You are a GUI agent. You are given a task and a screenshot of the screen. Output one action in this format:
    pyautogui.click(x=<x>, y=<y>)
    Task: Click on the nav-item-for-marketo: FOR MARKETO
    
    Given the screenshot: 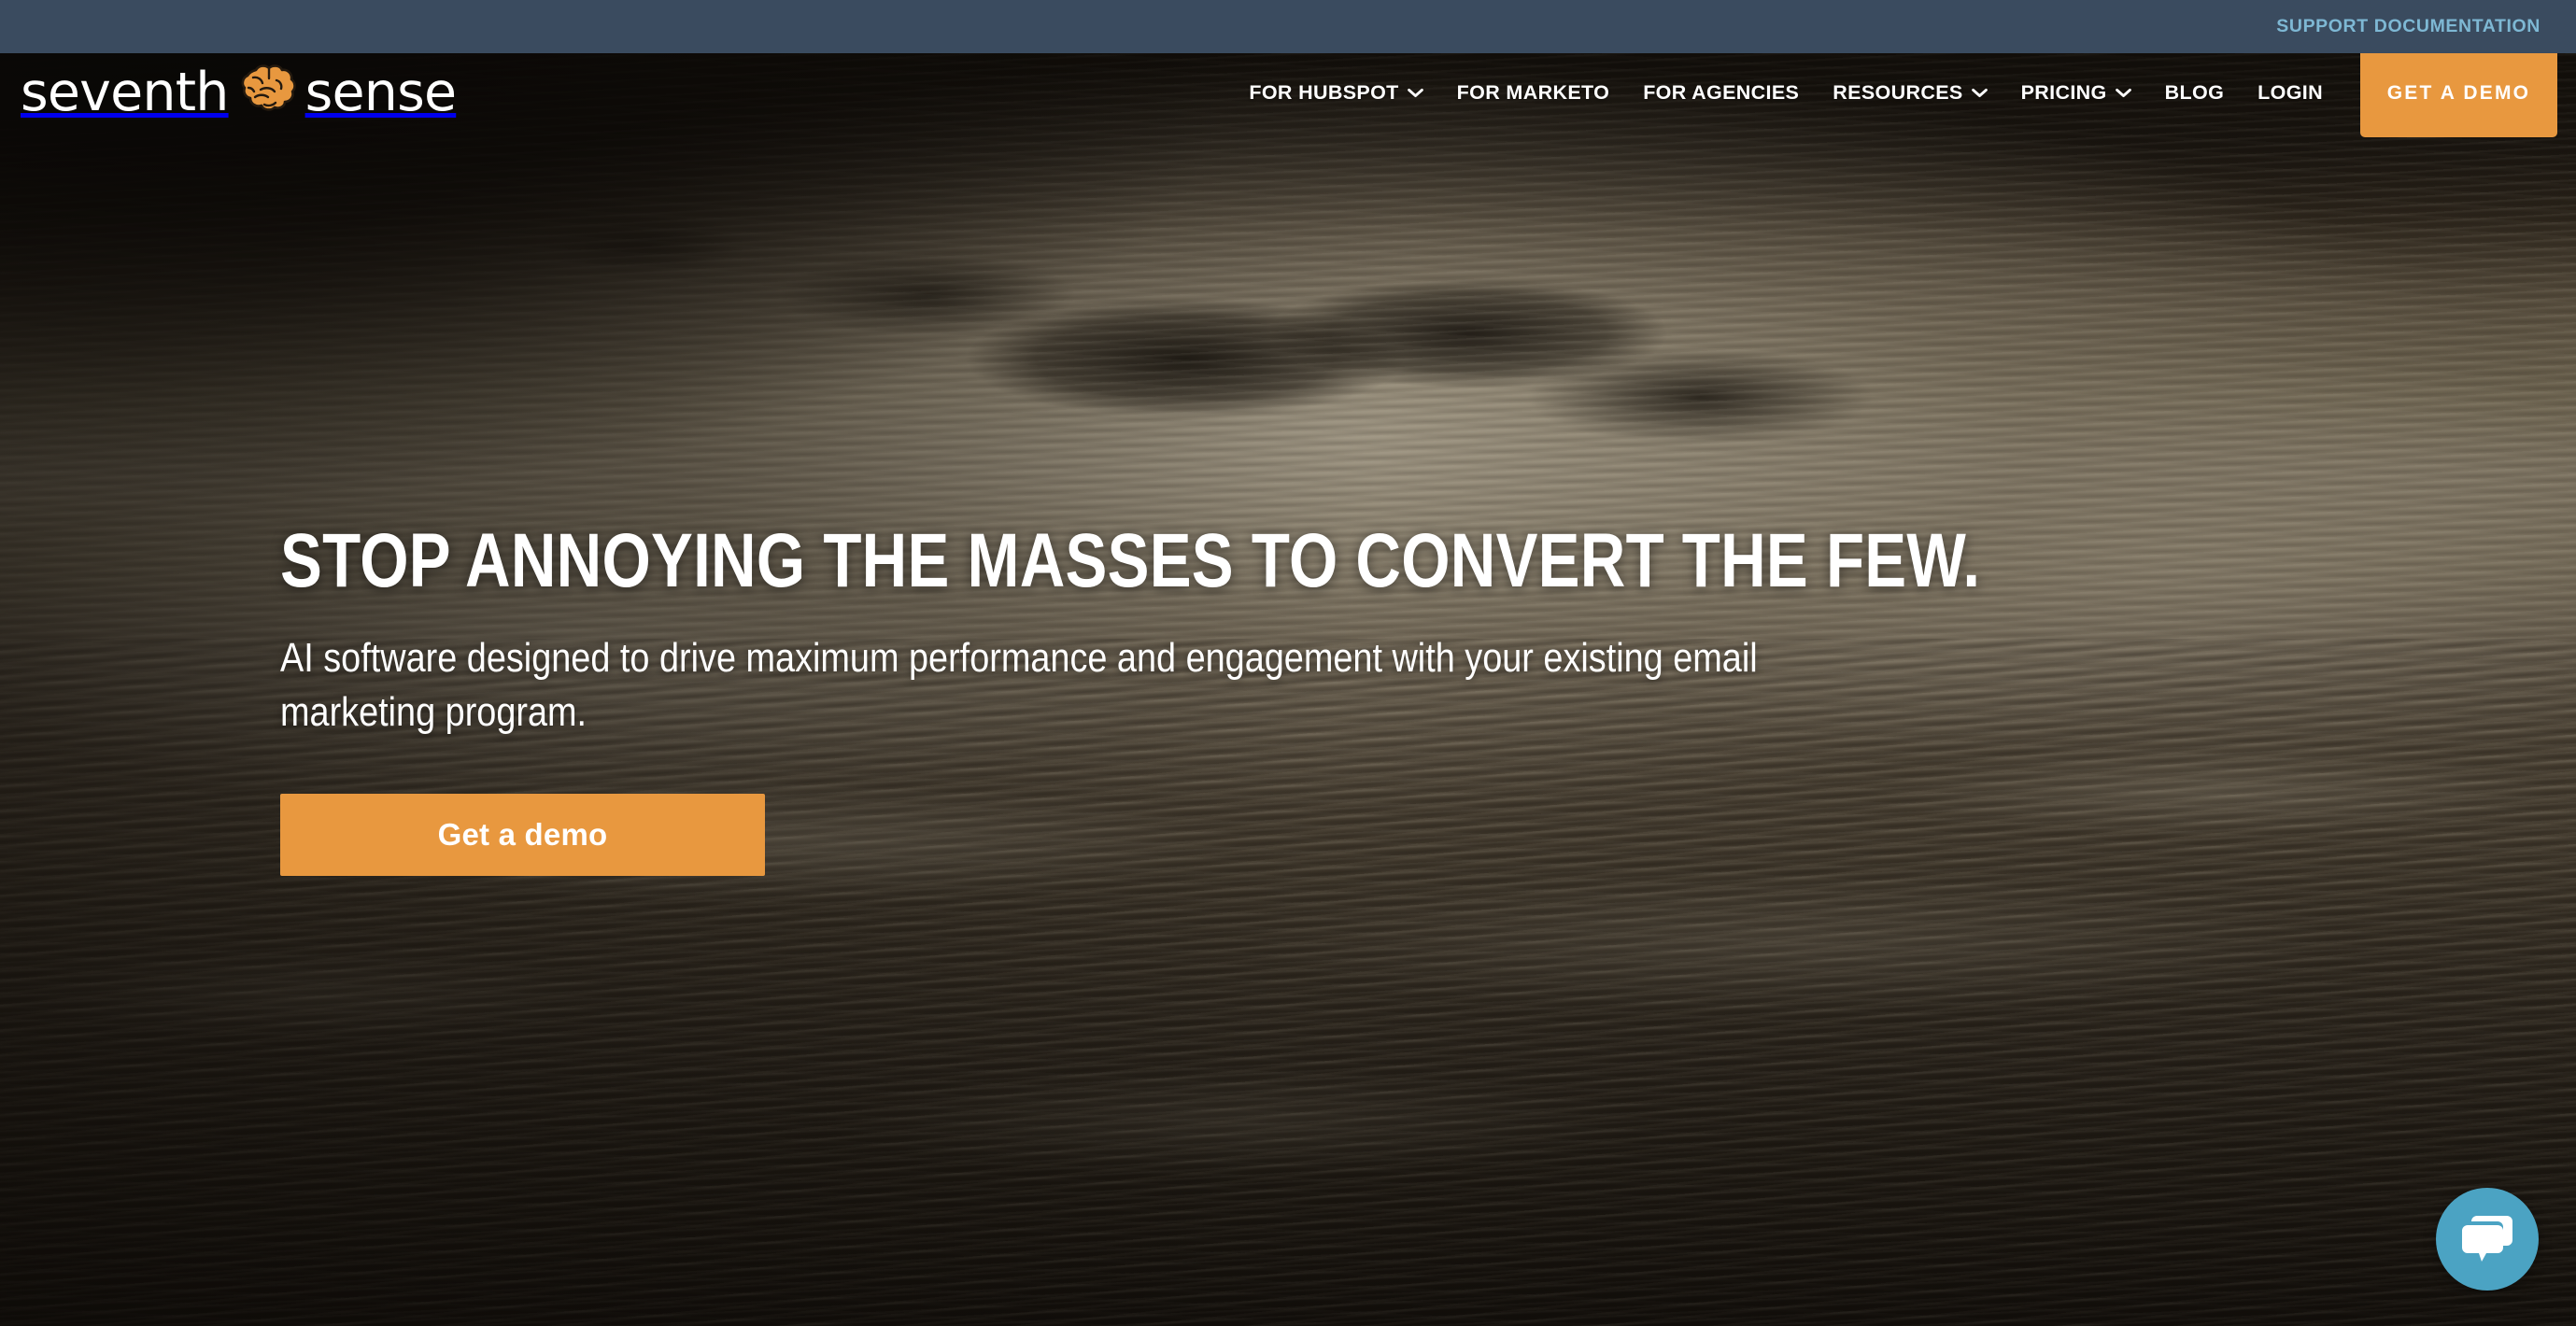 What is the action you would take?
    pyautogui.click(x=1533, y=93)
    